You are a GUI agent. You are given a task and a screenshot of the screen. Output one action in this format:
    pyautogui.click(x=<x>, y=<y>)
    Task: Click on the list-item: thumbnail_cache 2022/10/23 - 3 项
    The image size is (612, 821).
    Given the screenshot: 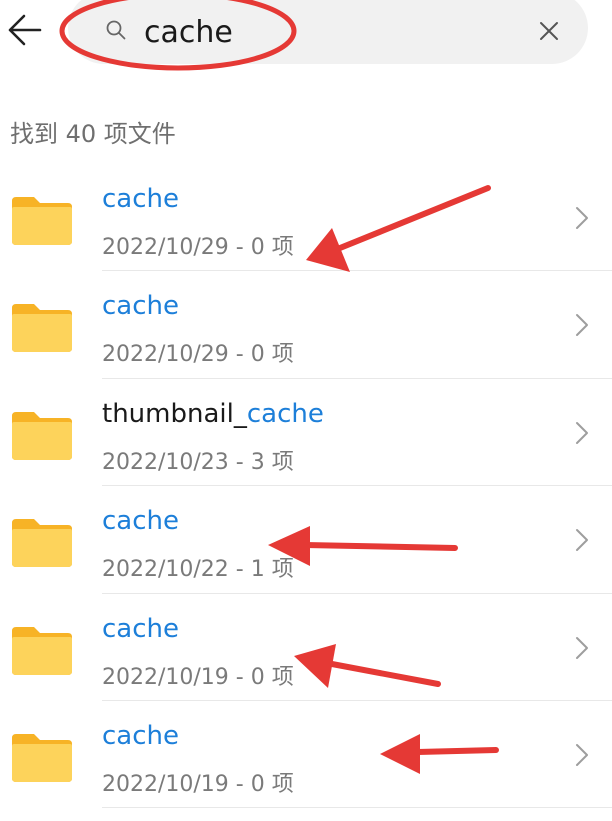 What is the action you would take?
    pyautogui.click(x=306, y=433)
    